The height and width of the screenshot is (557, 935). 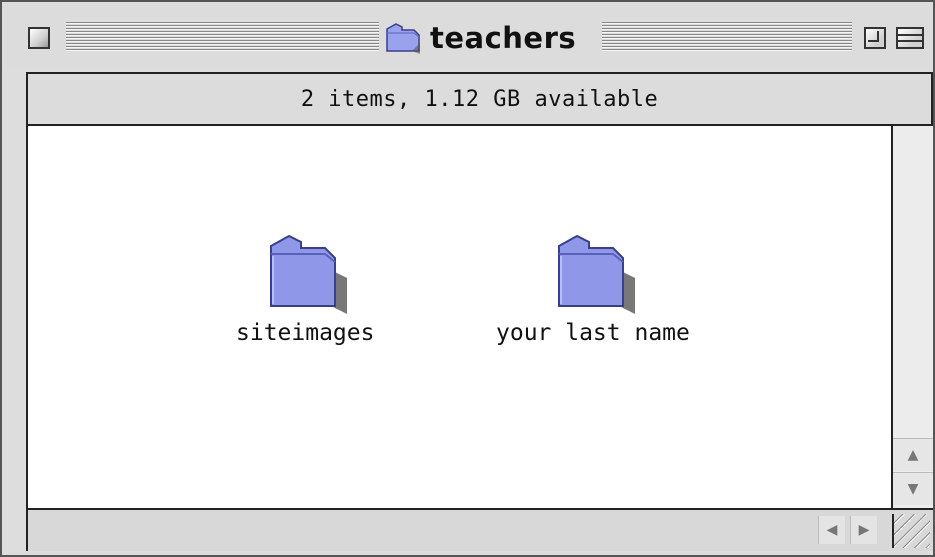 I want to click on horizontal-scrollbar: ◀ ▶, so click(x=479, y=529).